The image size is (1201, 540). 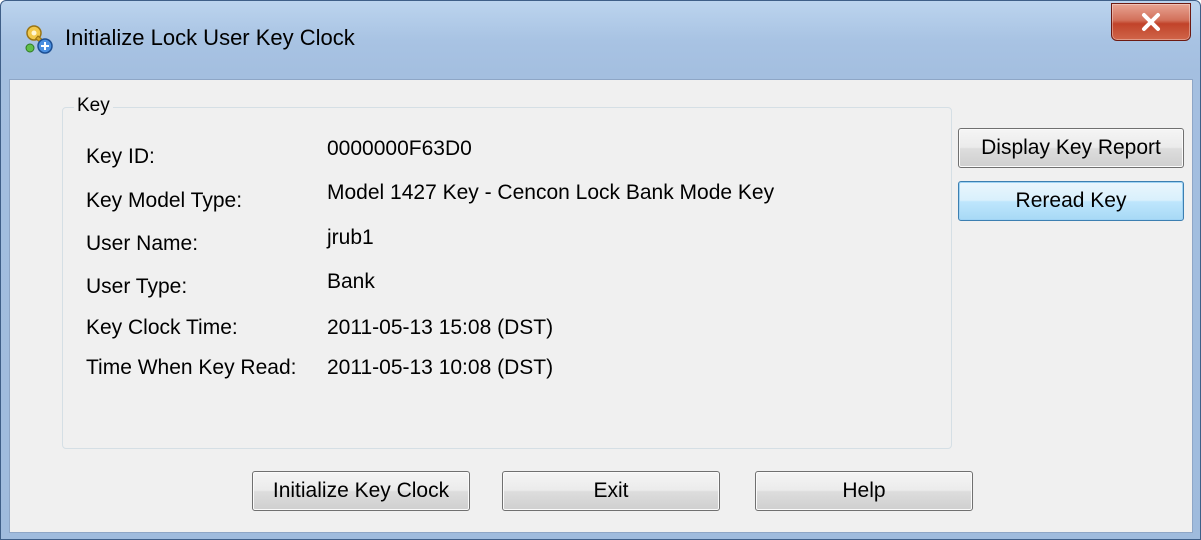 What do you see at coordinates (399, 148) in the screenshot?
I see `key-id-value: 0000000F63D0` at bounding box center [399, 148].